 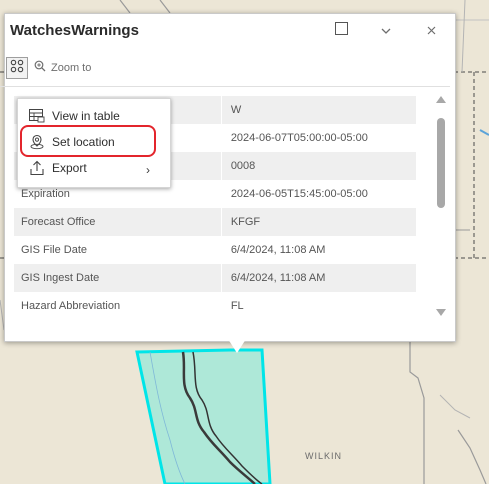 What do you see at coordinates (324, 456) in the screenshot?
I see `county-label: WILKIN` at bounding box center [324, 456].